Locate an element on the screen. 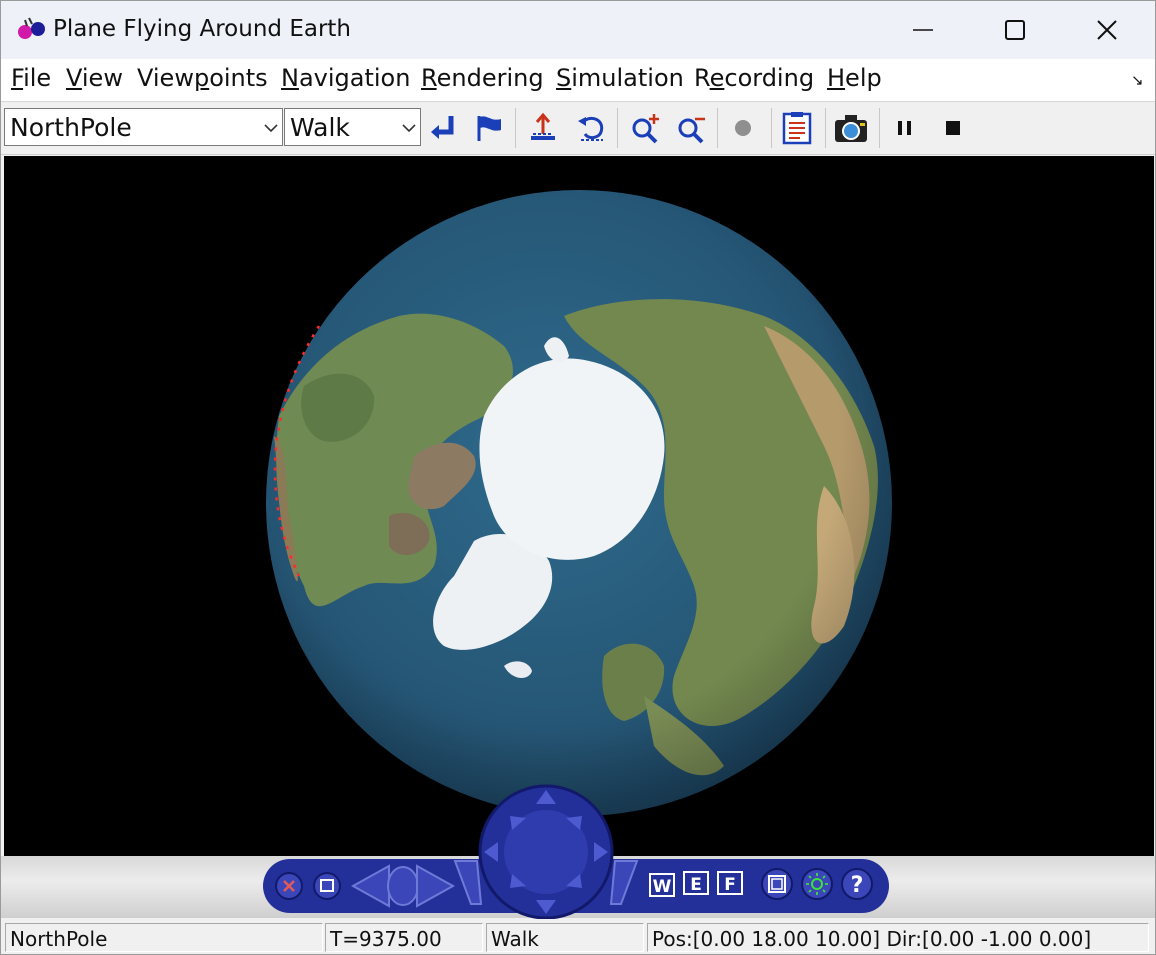 The height and width of the screenshot is (955, 1156). fit-view-icon is located at coordinates (777, 884).